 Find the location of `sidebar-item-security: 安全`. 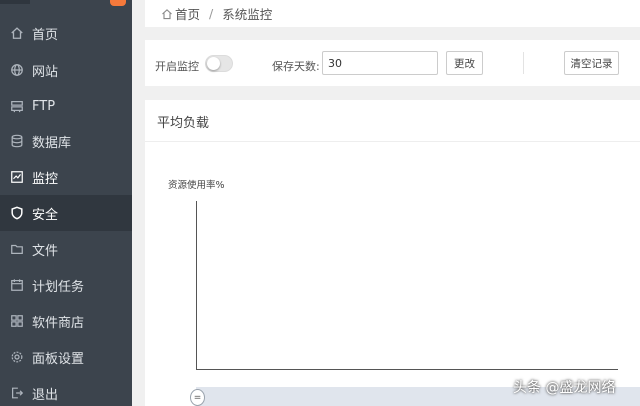

sidebar-item-security: 安全 is located at coordinates (66, 213).